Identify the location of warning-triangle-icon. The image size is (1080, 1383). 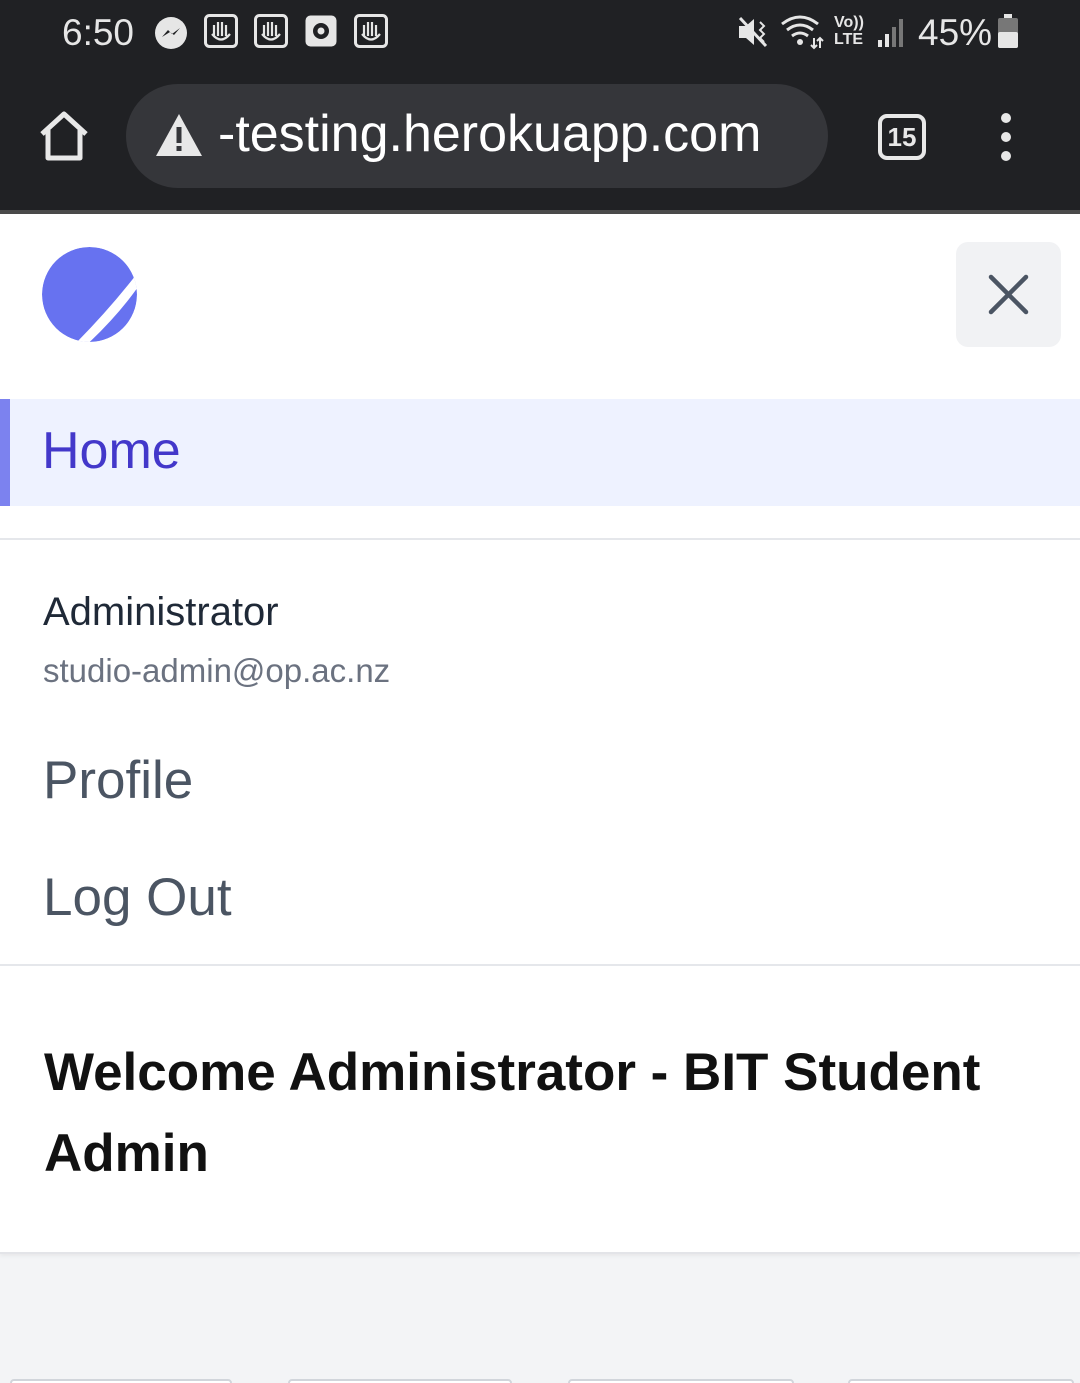
(179, 135).